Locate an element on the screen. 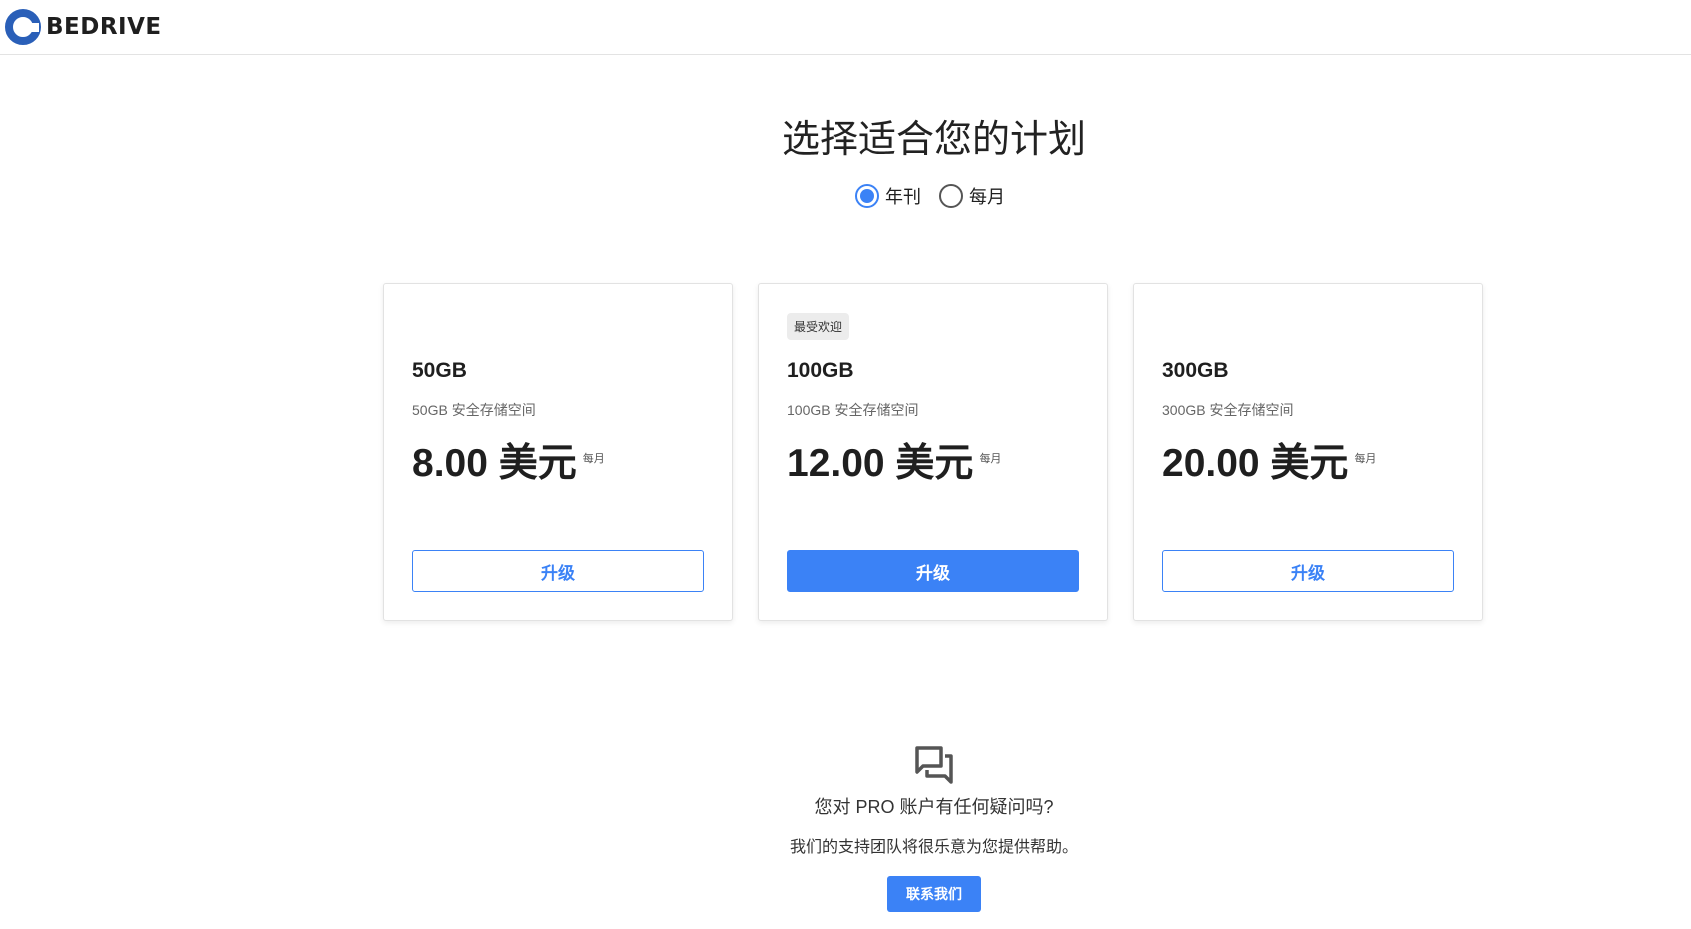  radio-monthly is located at coordinates (951, 196).